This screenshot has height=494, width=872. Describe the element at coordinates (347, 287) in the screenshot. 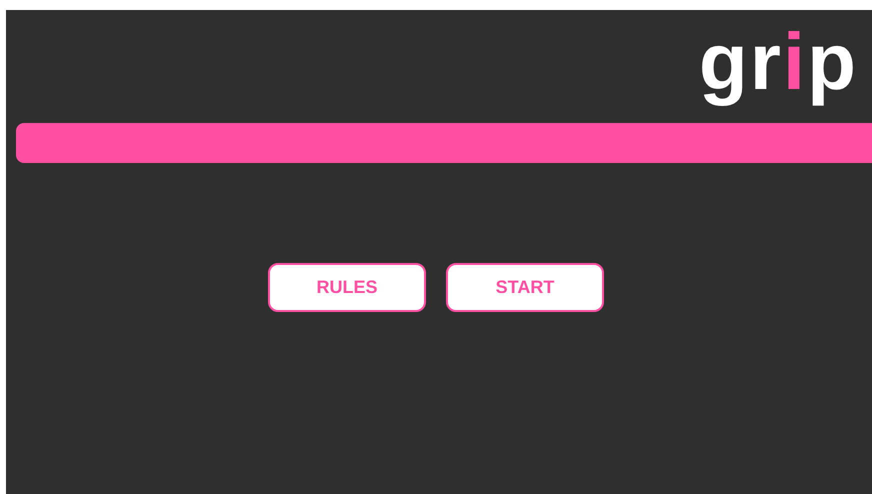

I see `menu-button: RULES` at that location.